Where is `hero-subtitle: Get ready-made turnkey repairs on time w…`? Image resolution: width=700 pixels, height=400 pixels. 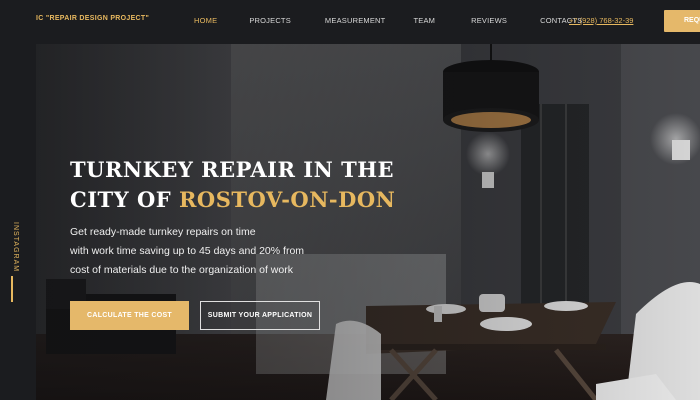 hero-subtitle: Get ready-made turnkey repairs on time w… is located at coordinates (210, 251).